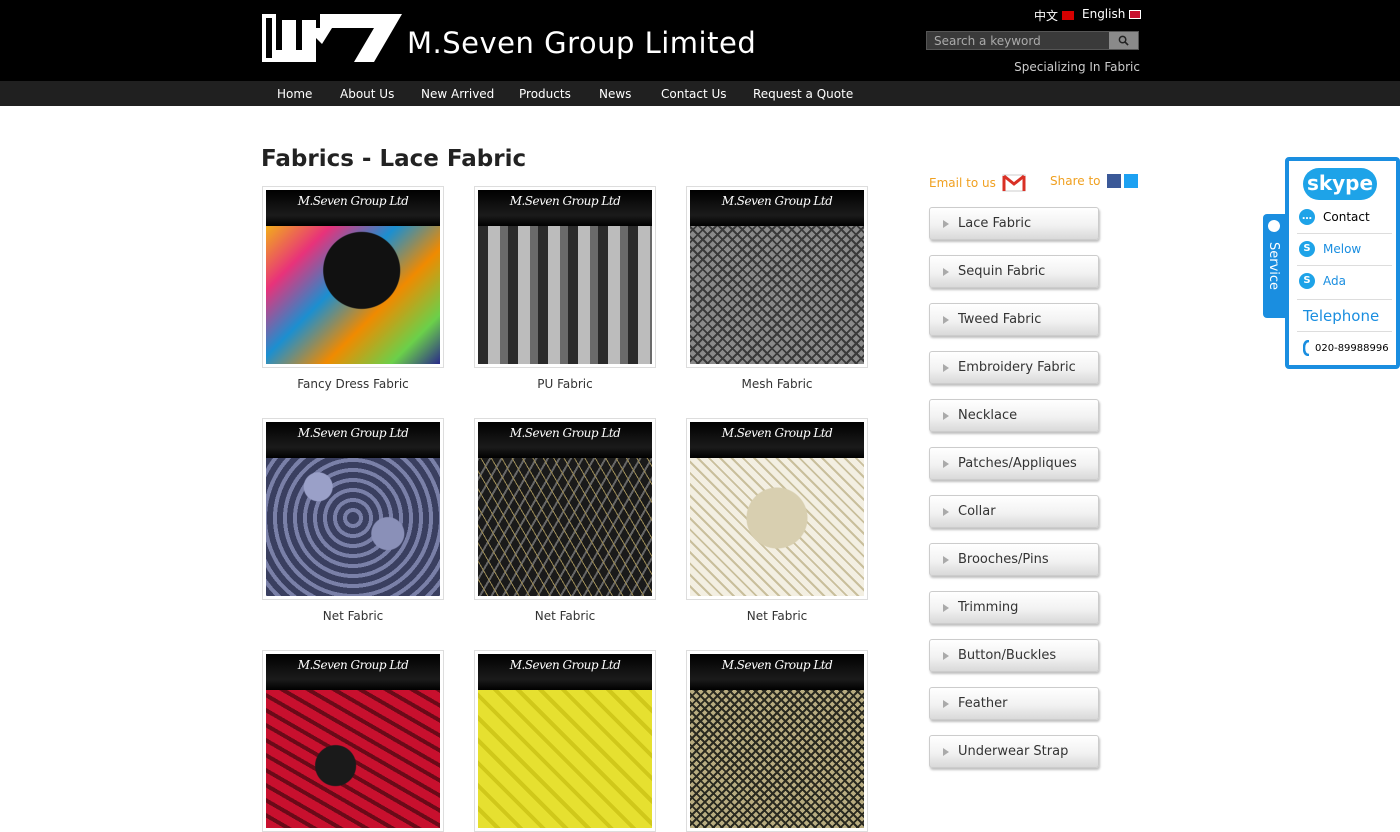 This screenshot has width=1400, height=832. What do you see at coordinates (294, 94) in the screenshot?
I see `nav-home: Home` at bounding box center [294, 94].